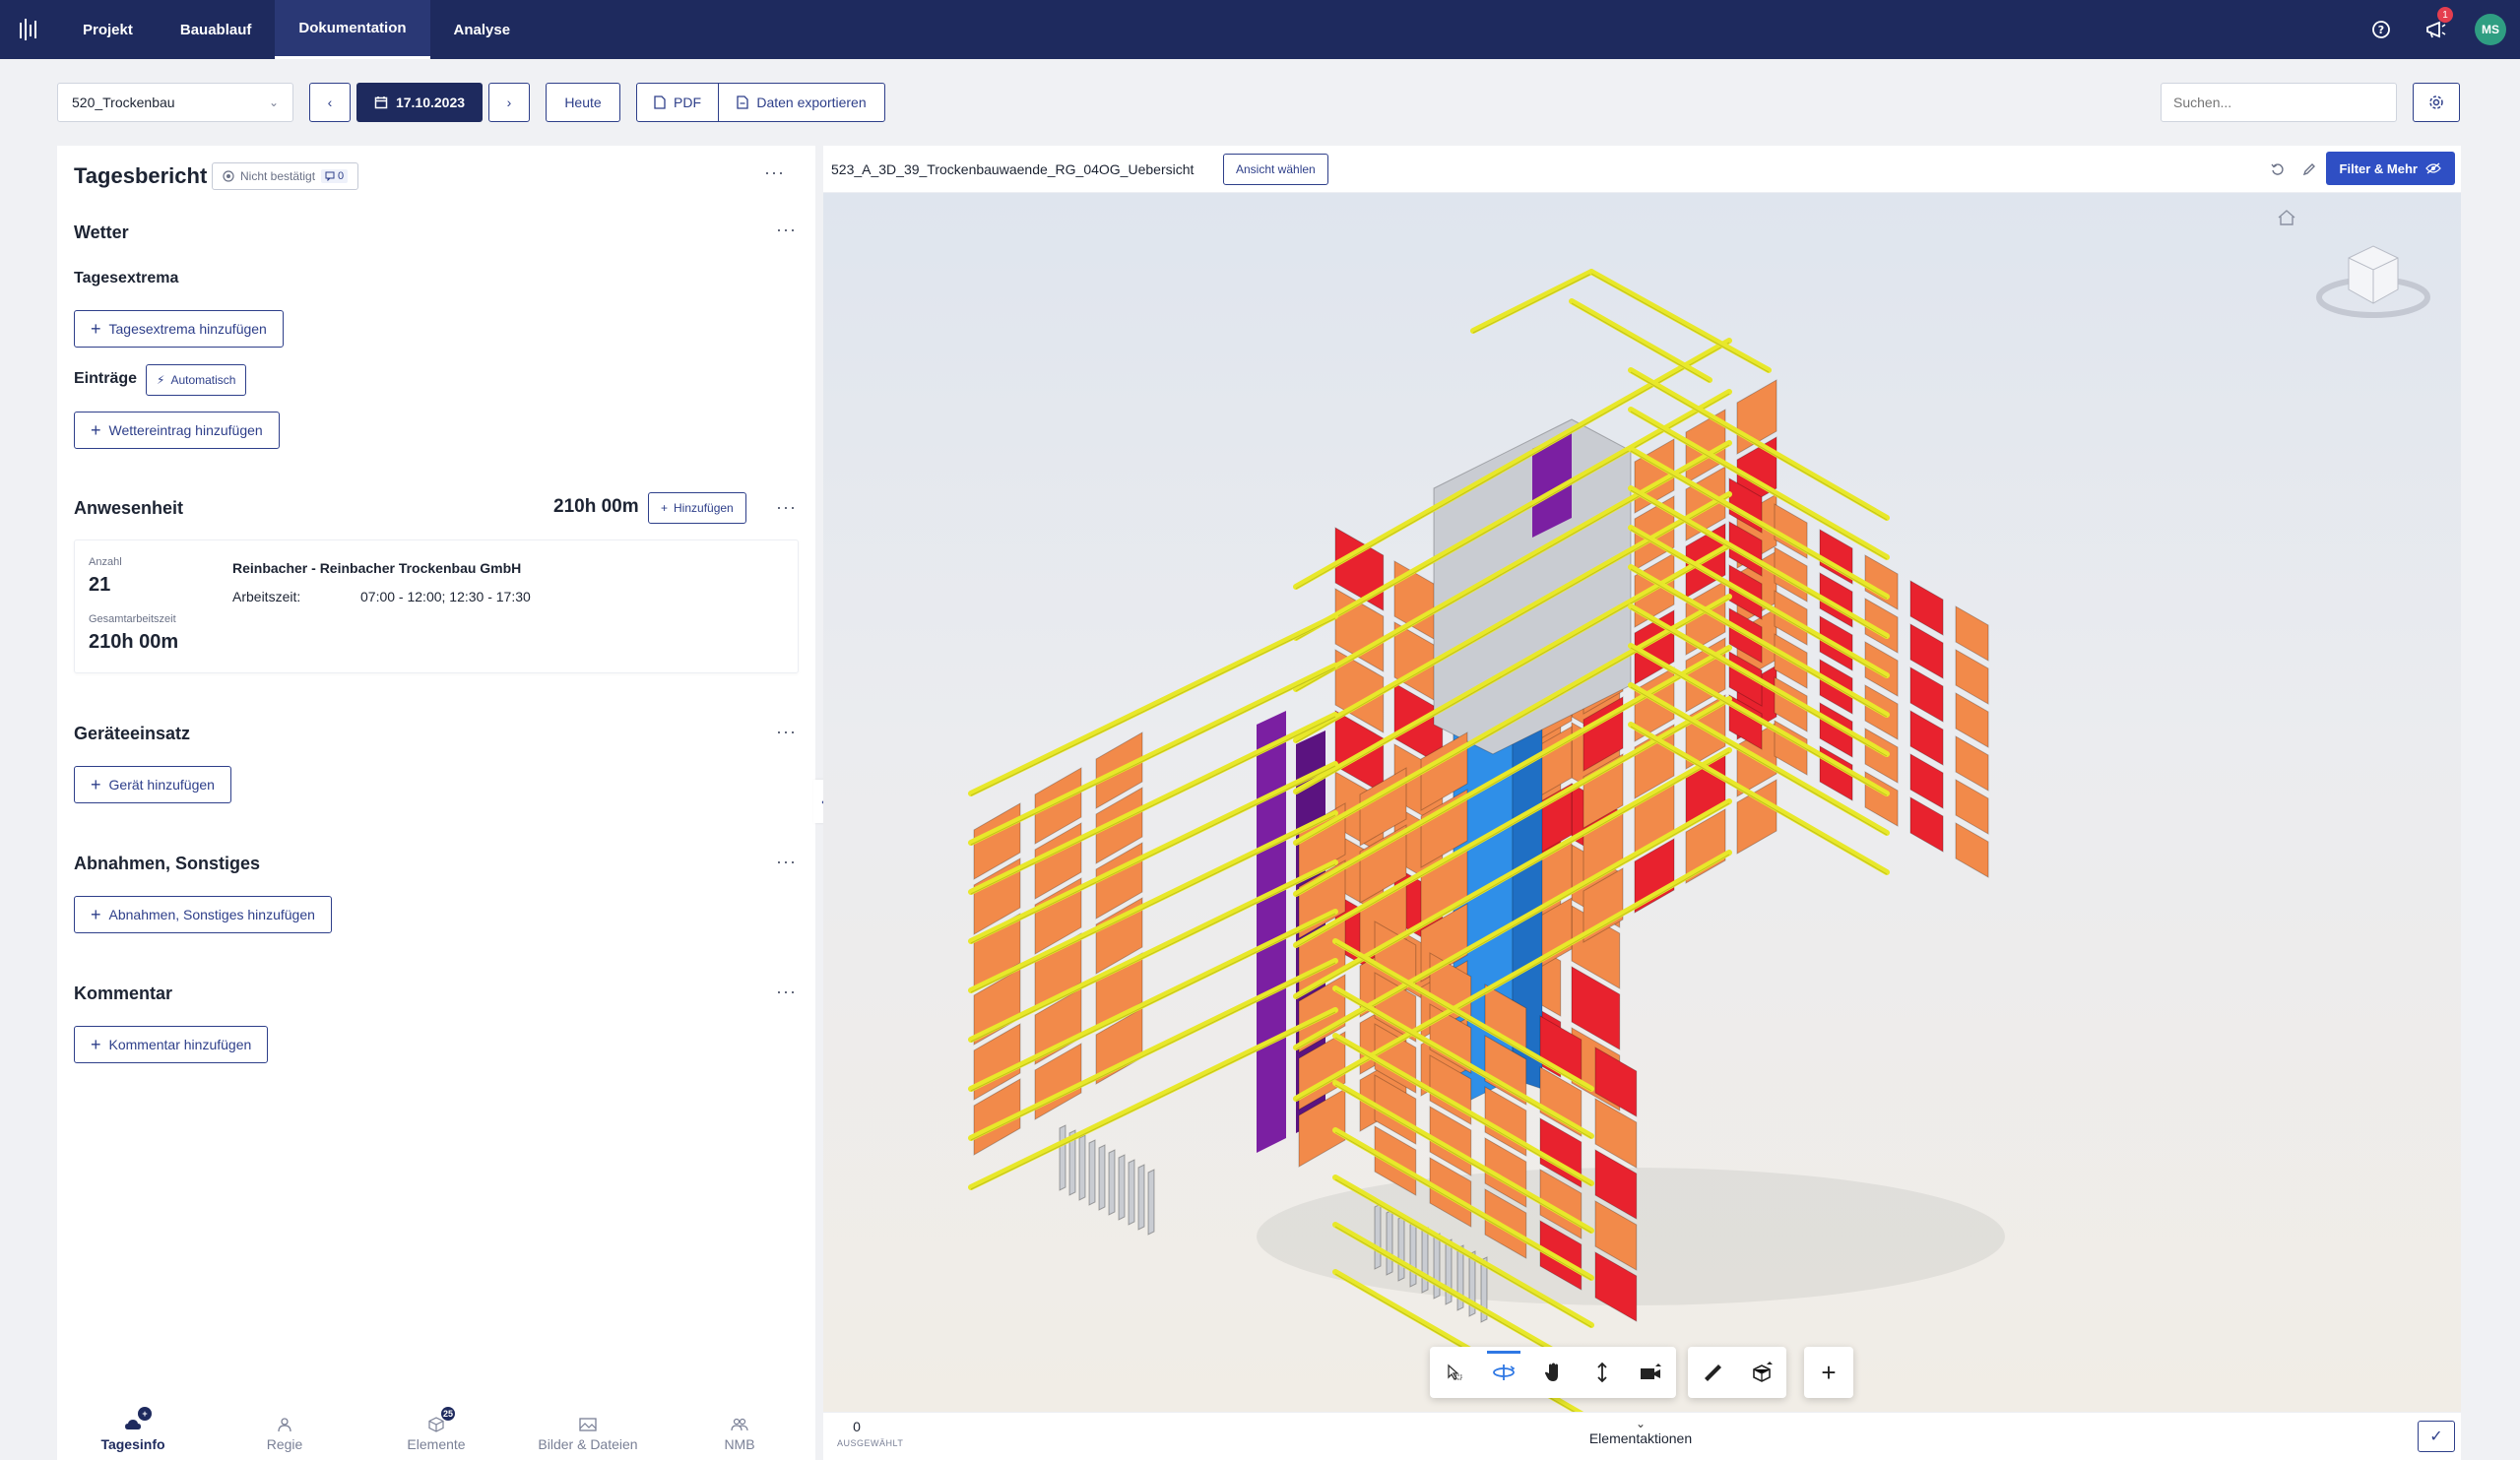  Describe the element at coordinates (134, 642) in the screenshot. I see `total-time-value: 210h 00m` at that location.